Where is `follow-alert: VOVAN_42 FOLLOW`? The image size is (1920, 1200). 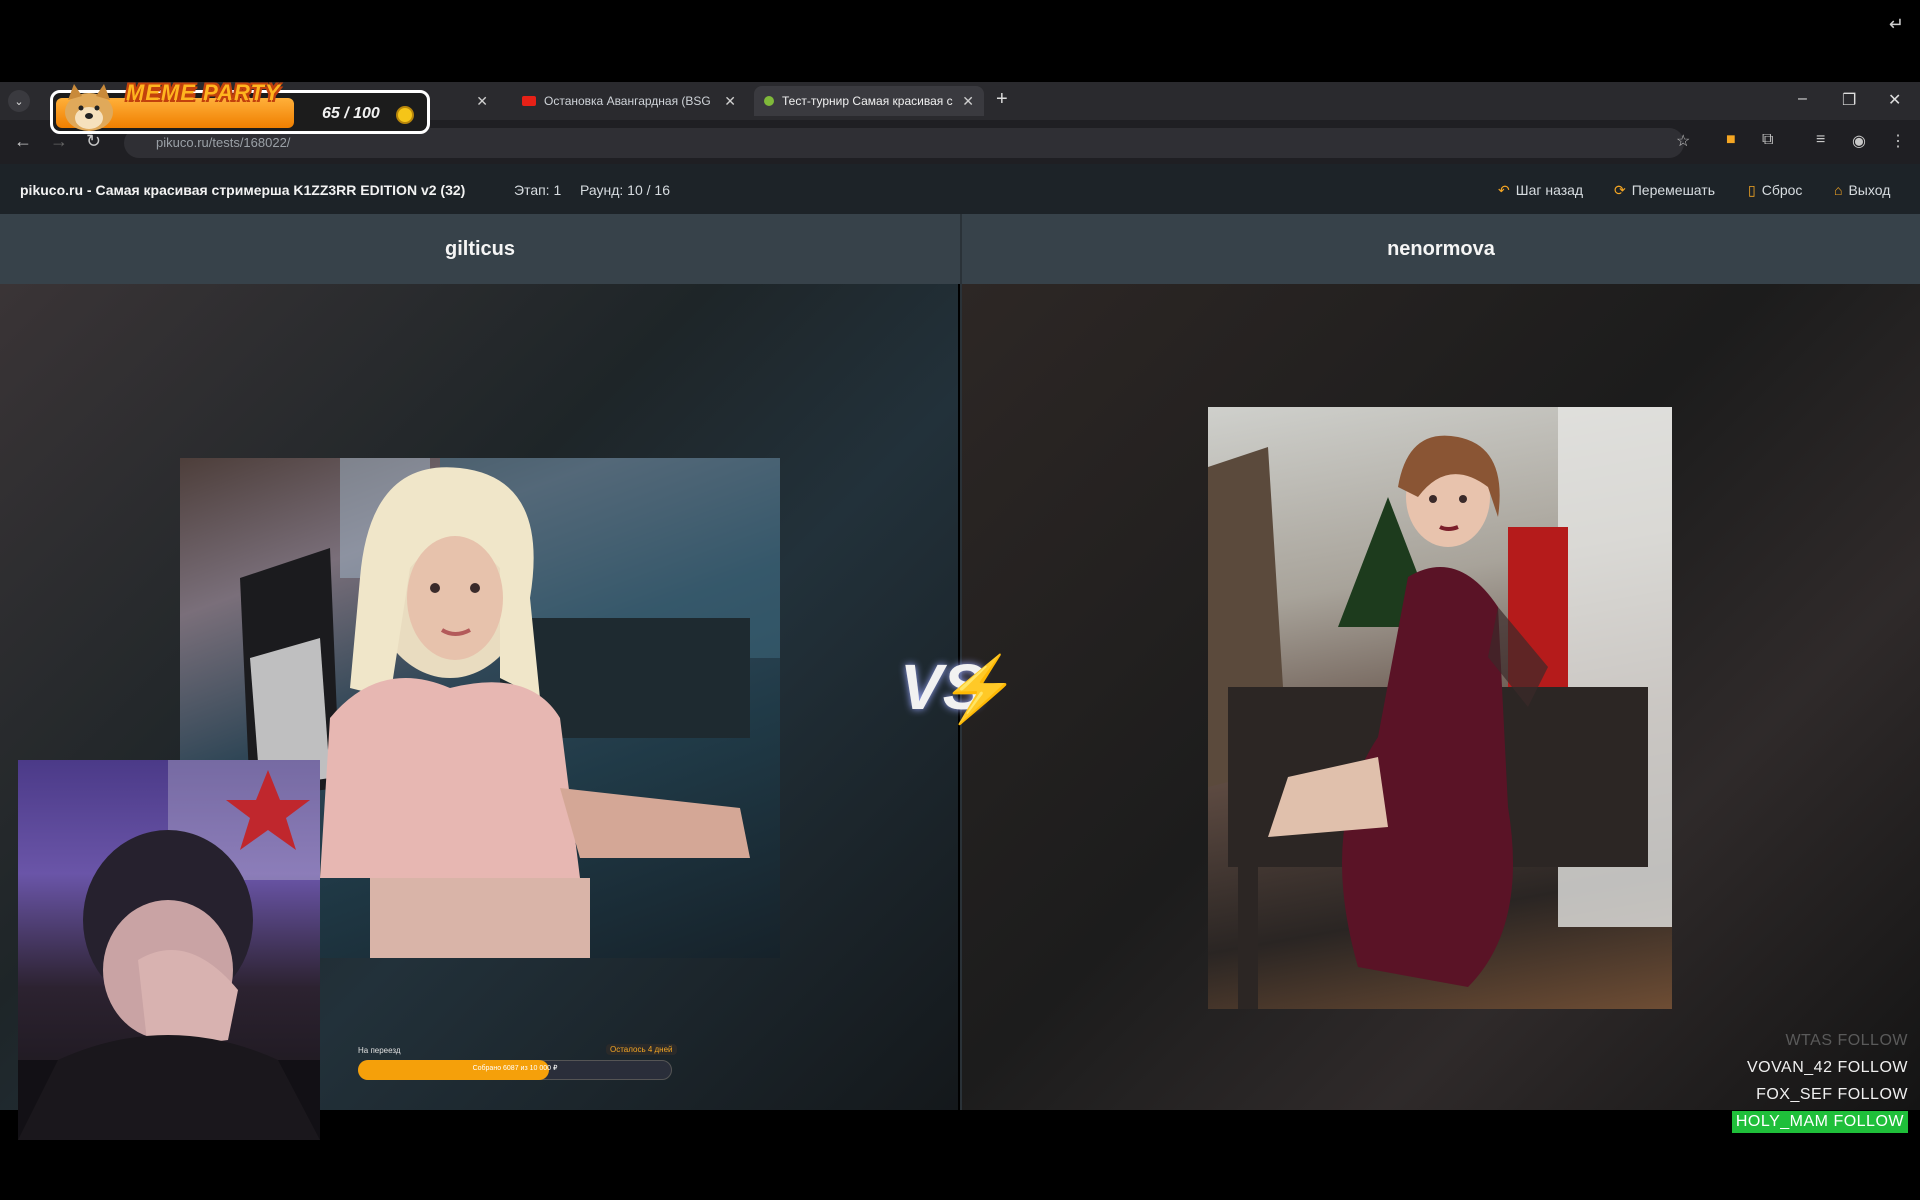 follow-alert: VOVAN_42 FOLLOW is located at coordinates (1827, 1067).